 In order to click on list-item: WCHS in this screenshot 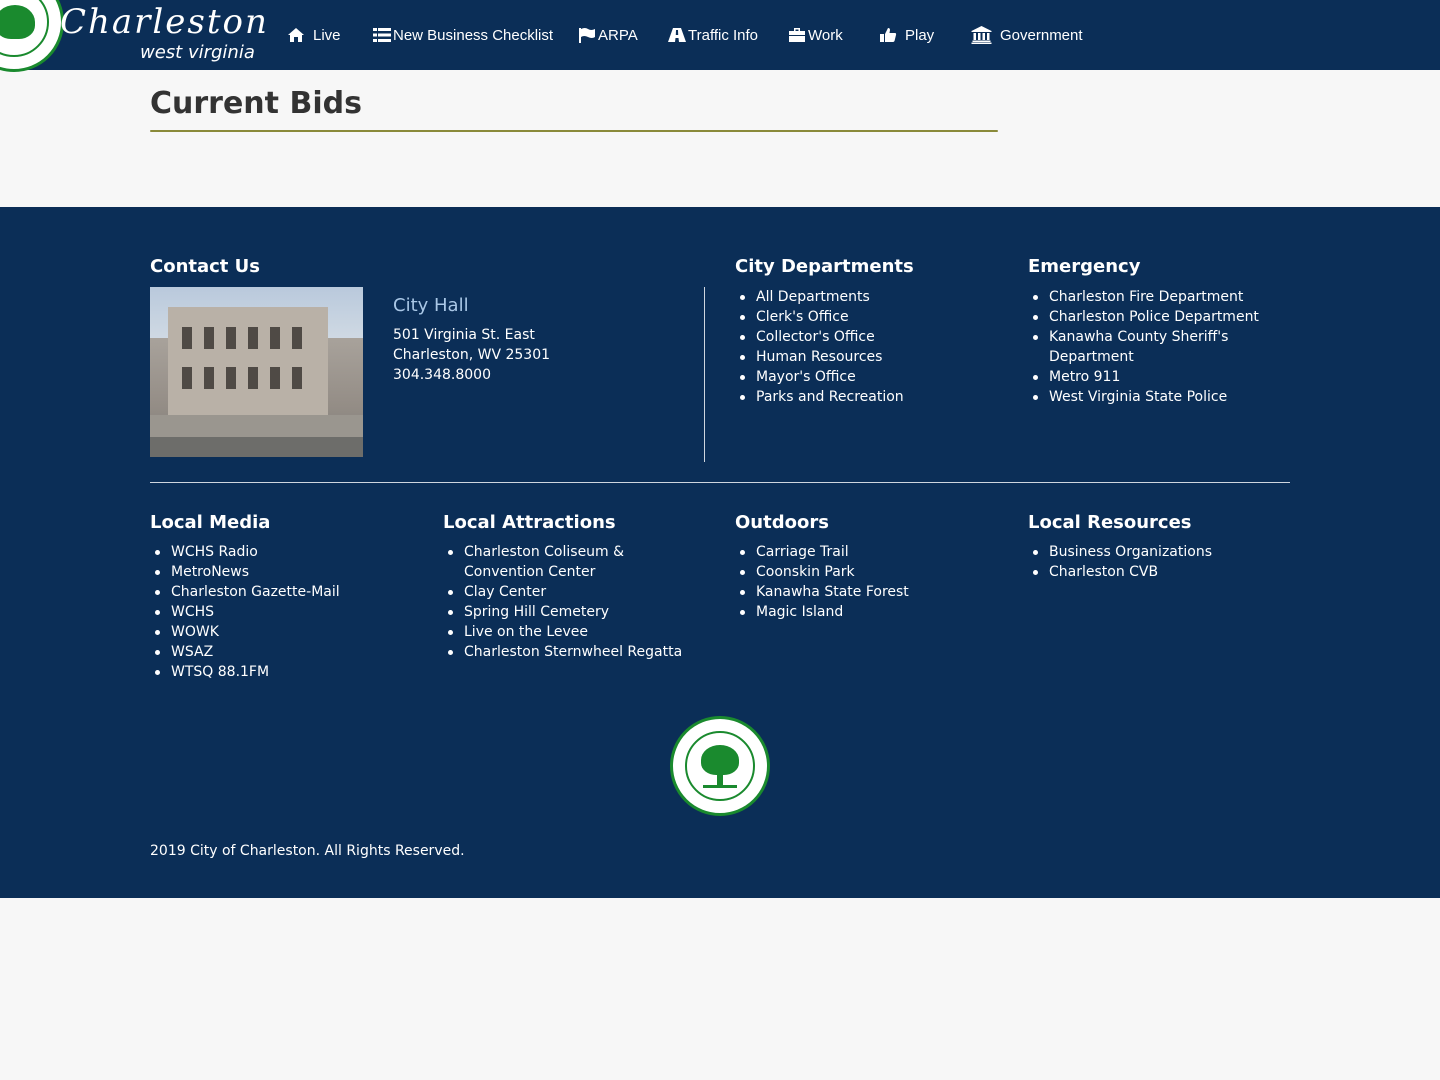, I will do `click(285, 612)`.